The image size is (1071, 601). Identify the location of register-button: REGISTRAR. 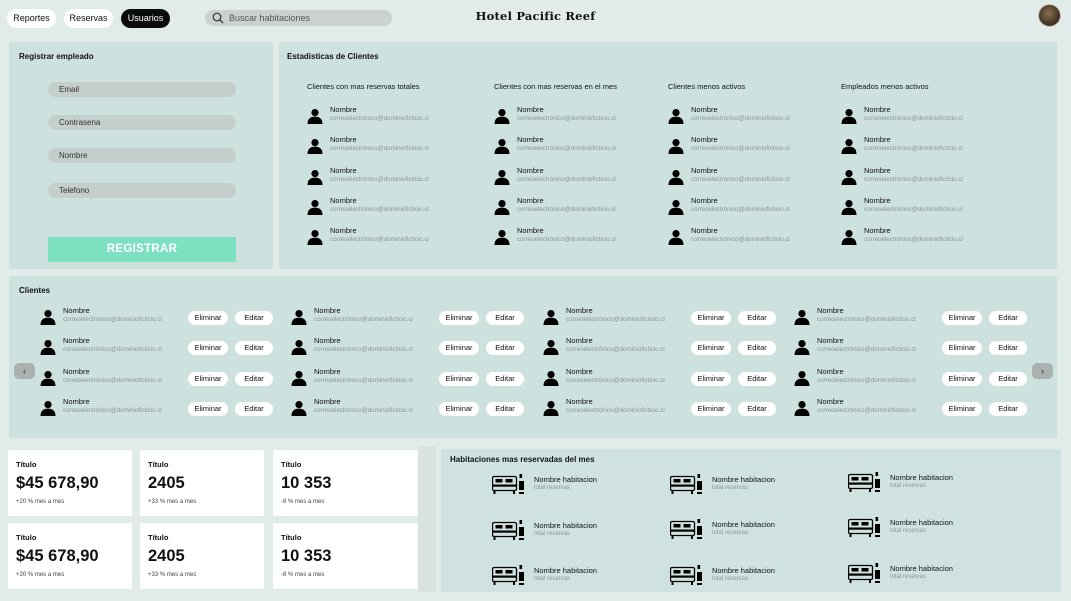
(142, 249).